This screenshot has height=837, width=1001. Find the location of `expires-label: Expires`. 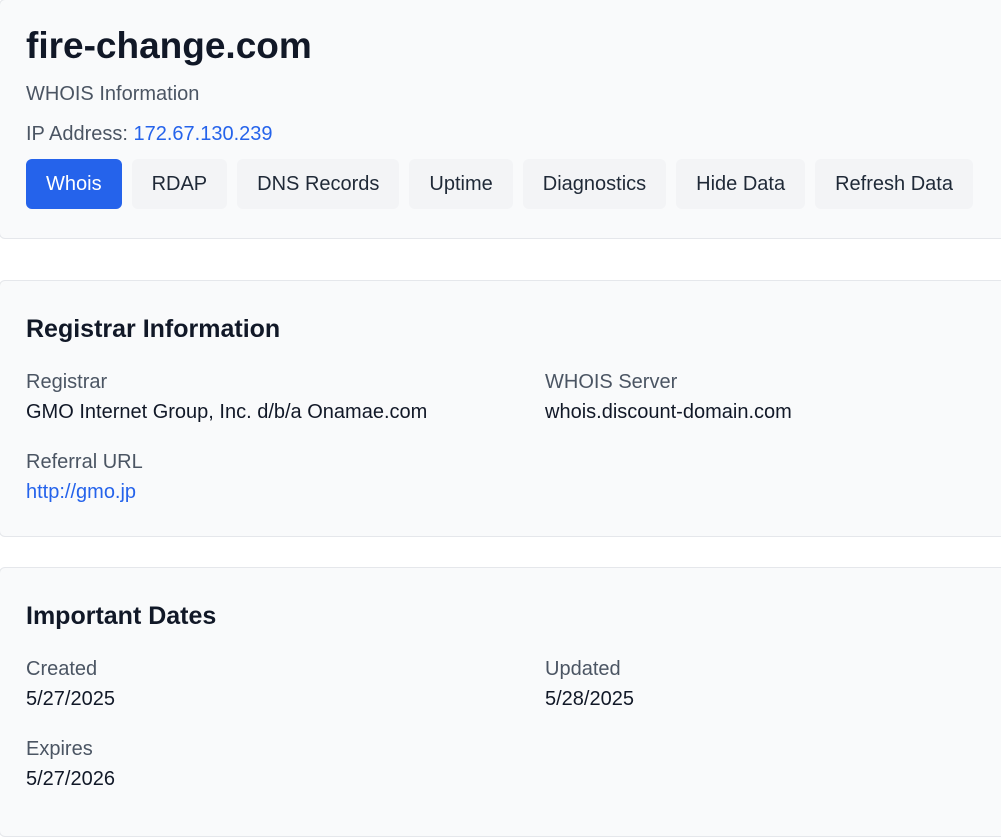

expires-label: Expires is located at coordinates (59, 749).